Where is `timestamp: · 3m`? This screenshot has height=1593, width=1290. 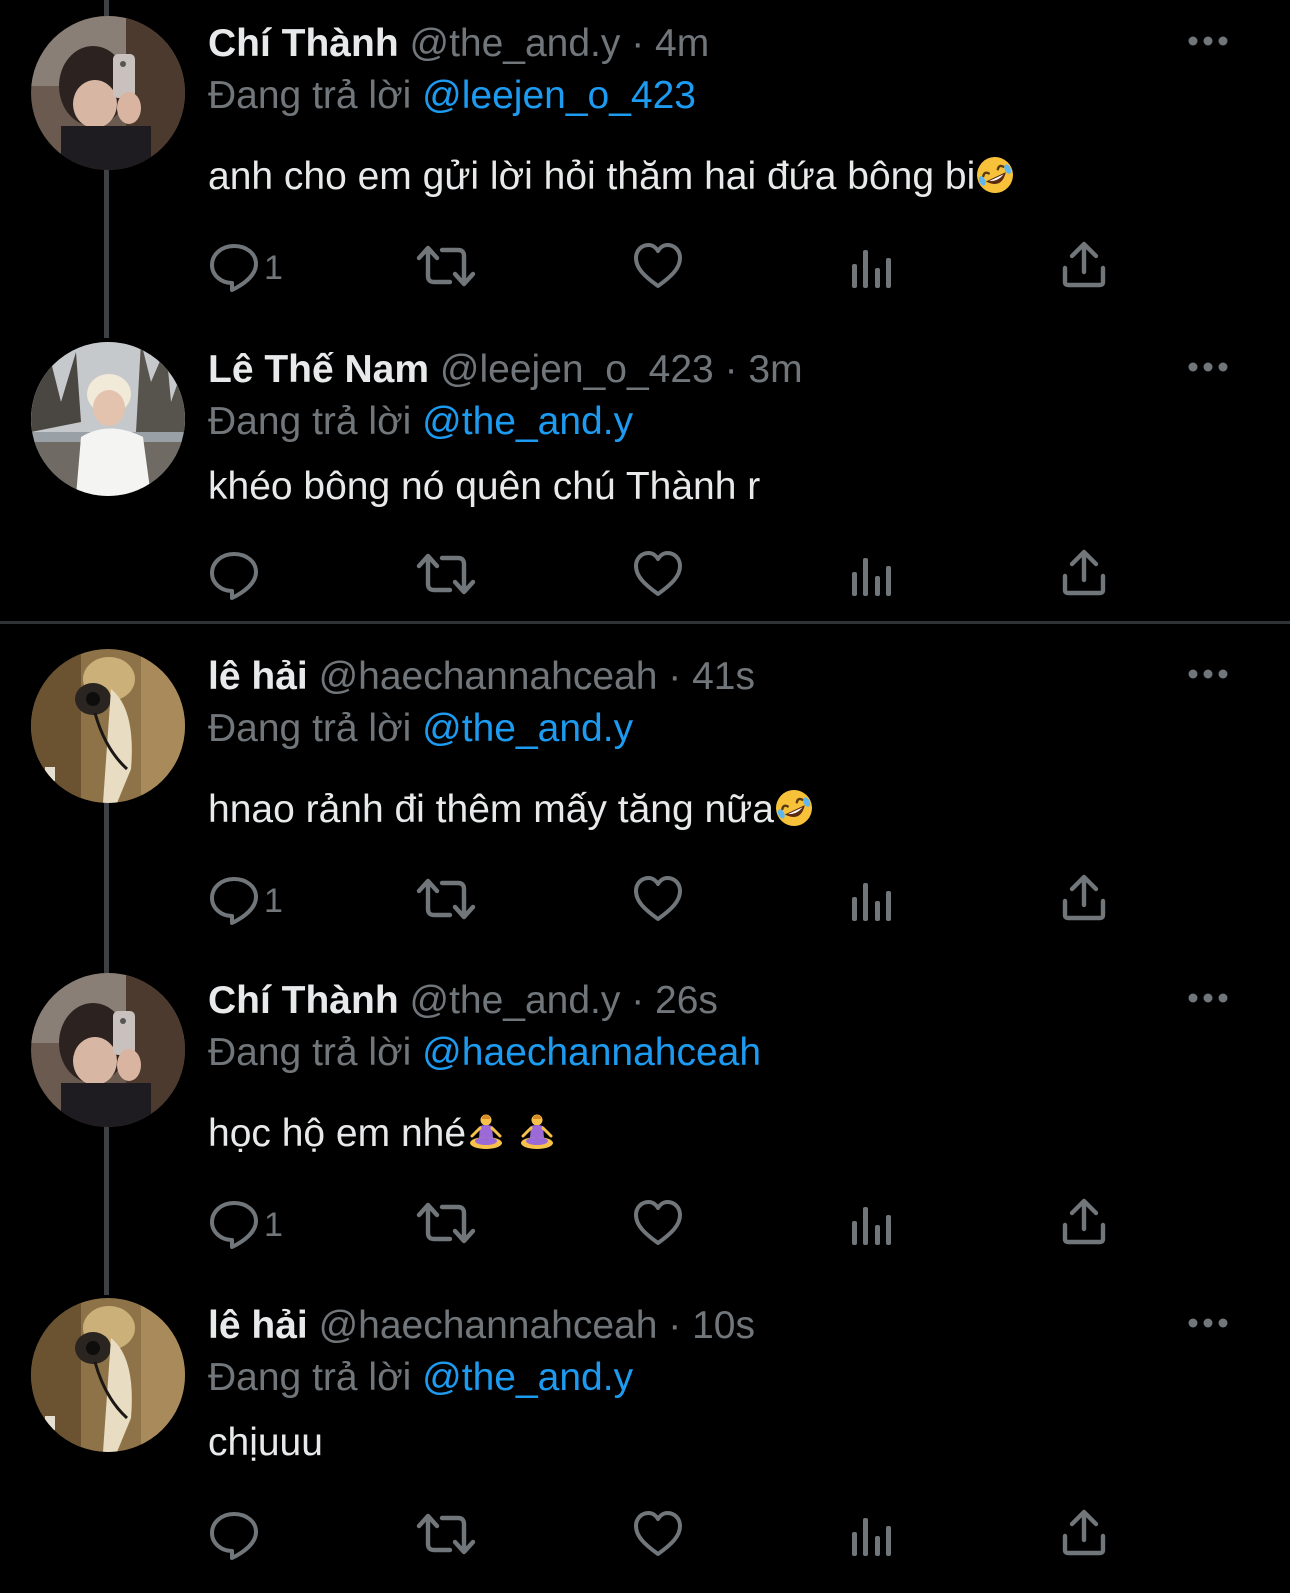 timestamp: · 3m is located at coordinates (764, 369).